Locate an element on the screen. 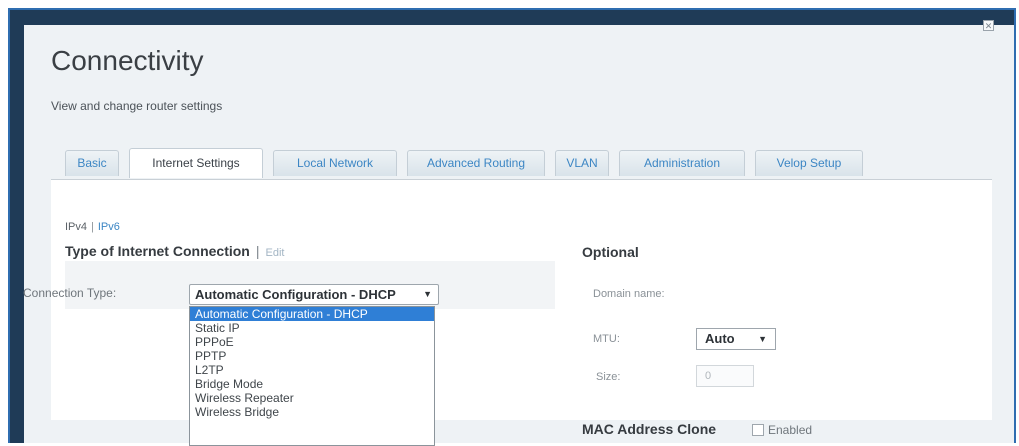  option-bridge-mode: Bridge Mode is located at coordinates (312, 384).